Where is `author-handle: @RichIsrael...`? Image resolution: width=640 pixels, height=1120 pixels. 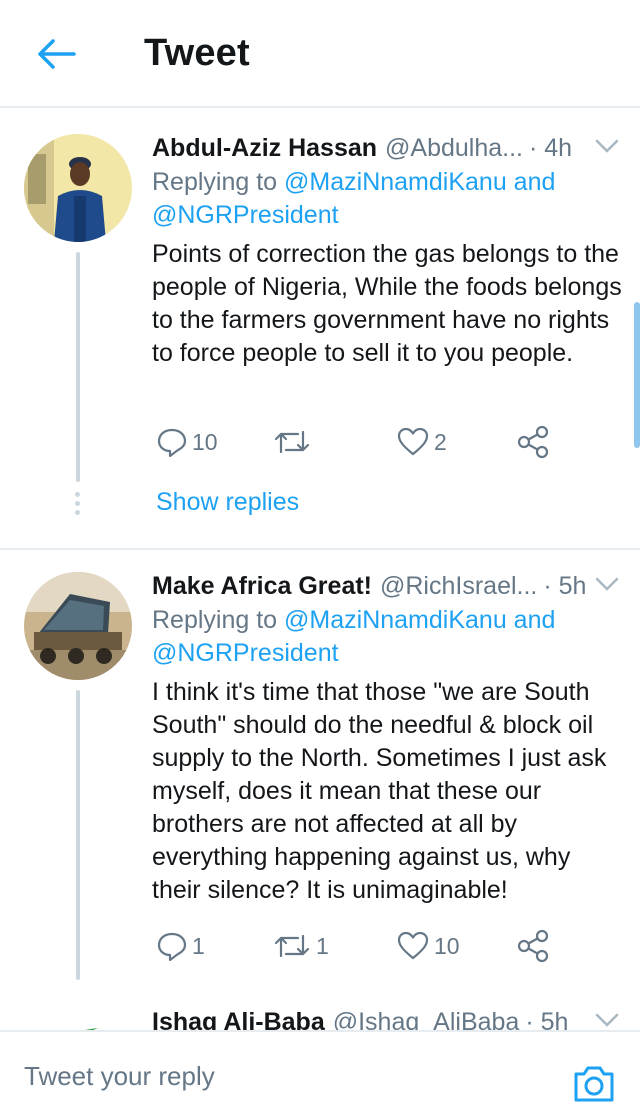
author-handle: @RichIsrael... is located at coordinates (458, 586).